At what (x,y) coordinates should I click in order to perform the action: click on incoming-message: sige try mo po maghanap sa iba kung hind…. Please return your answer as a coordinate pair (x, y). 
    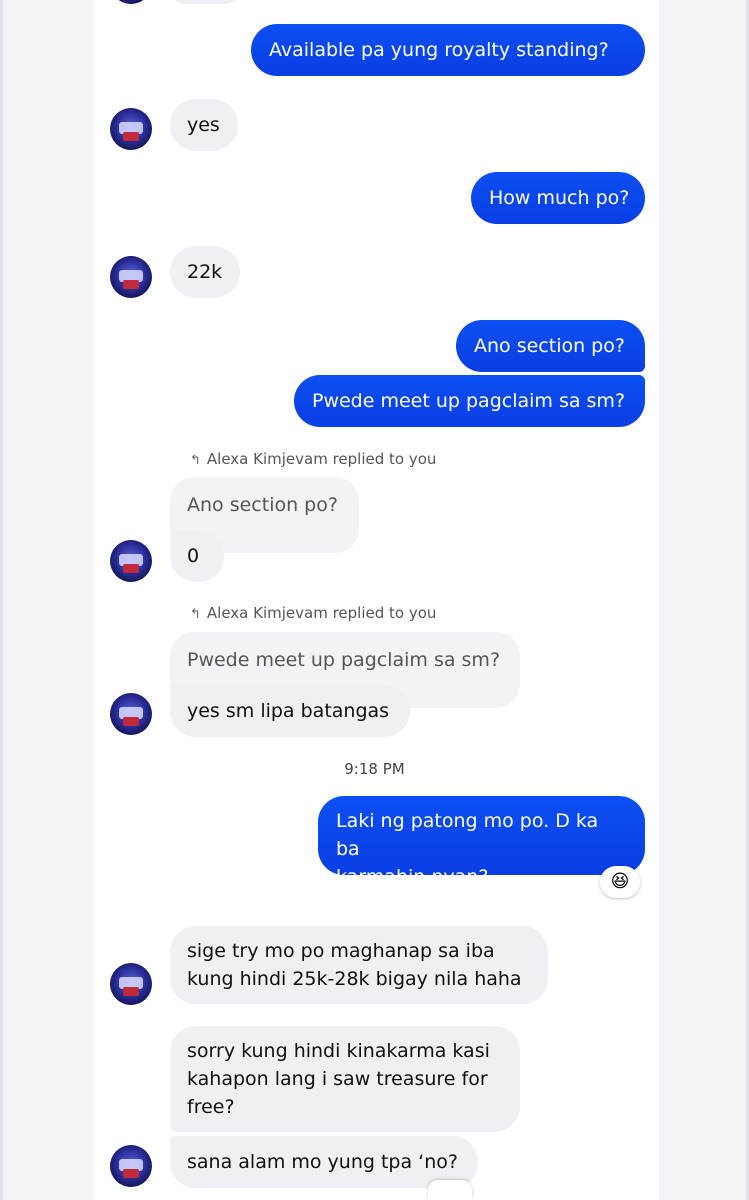
    Looking at the image, I should click on (359, 965).